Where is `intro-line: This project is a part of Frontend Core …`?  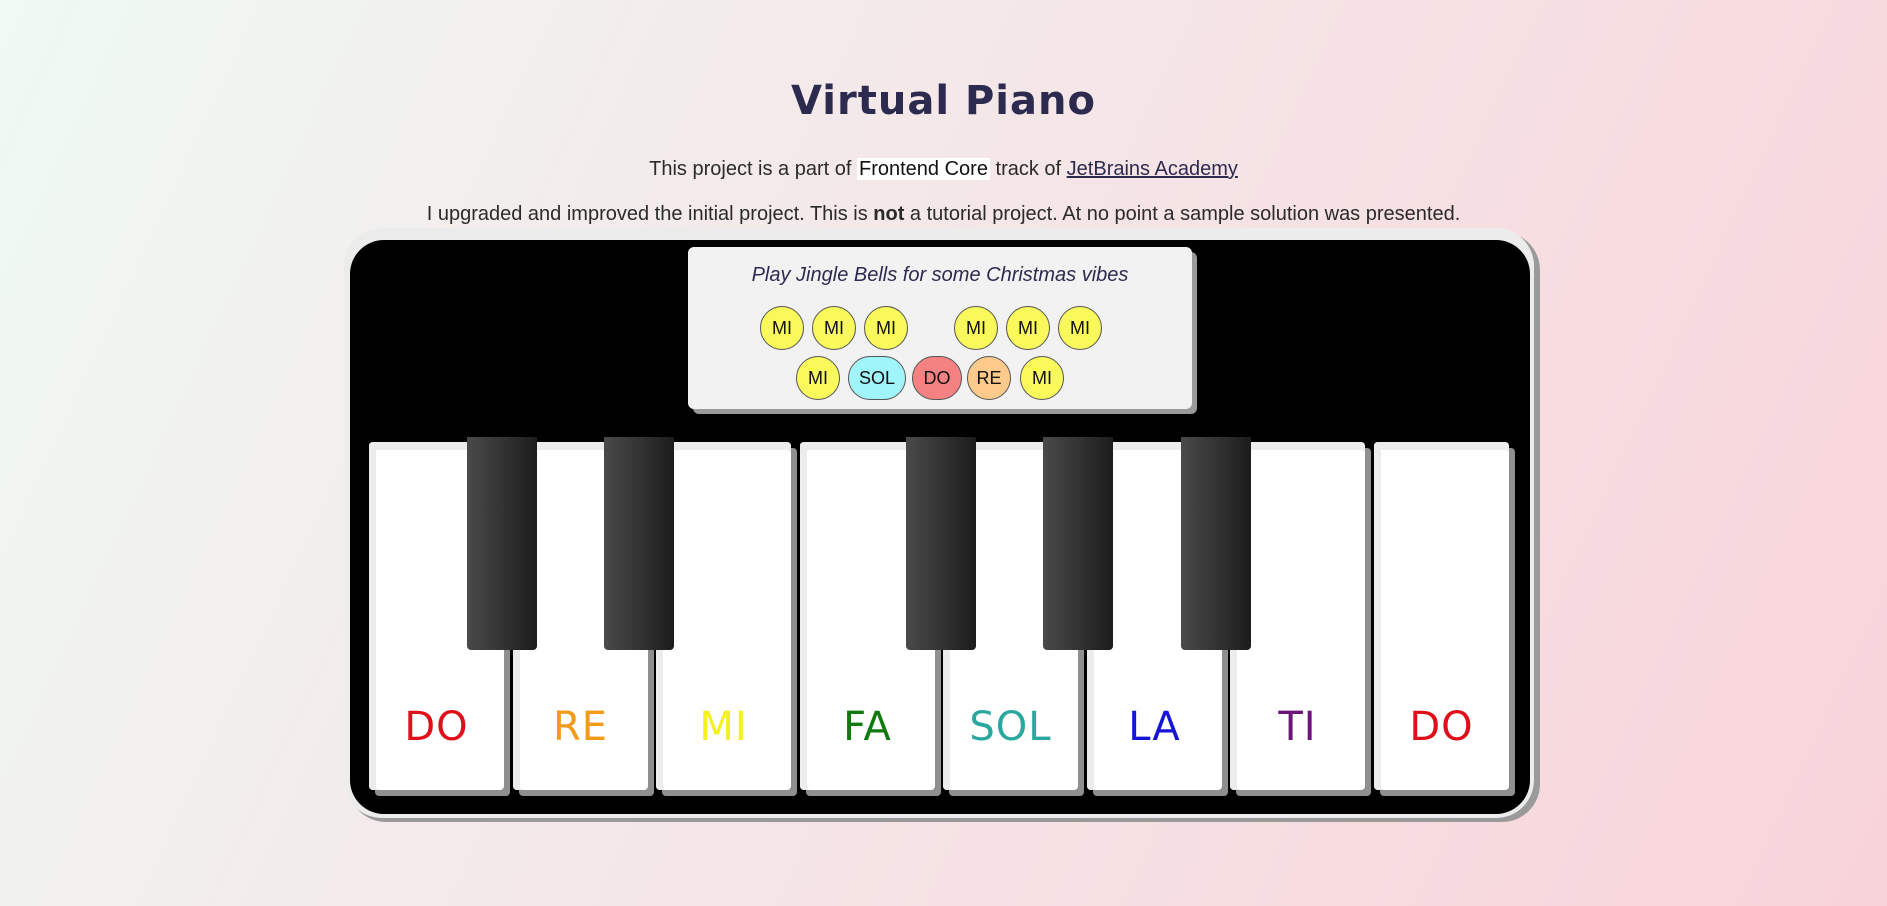 intro-line: This project is a part of Frontend Core … is located at coordinates (943, 169).